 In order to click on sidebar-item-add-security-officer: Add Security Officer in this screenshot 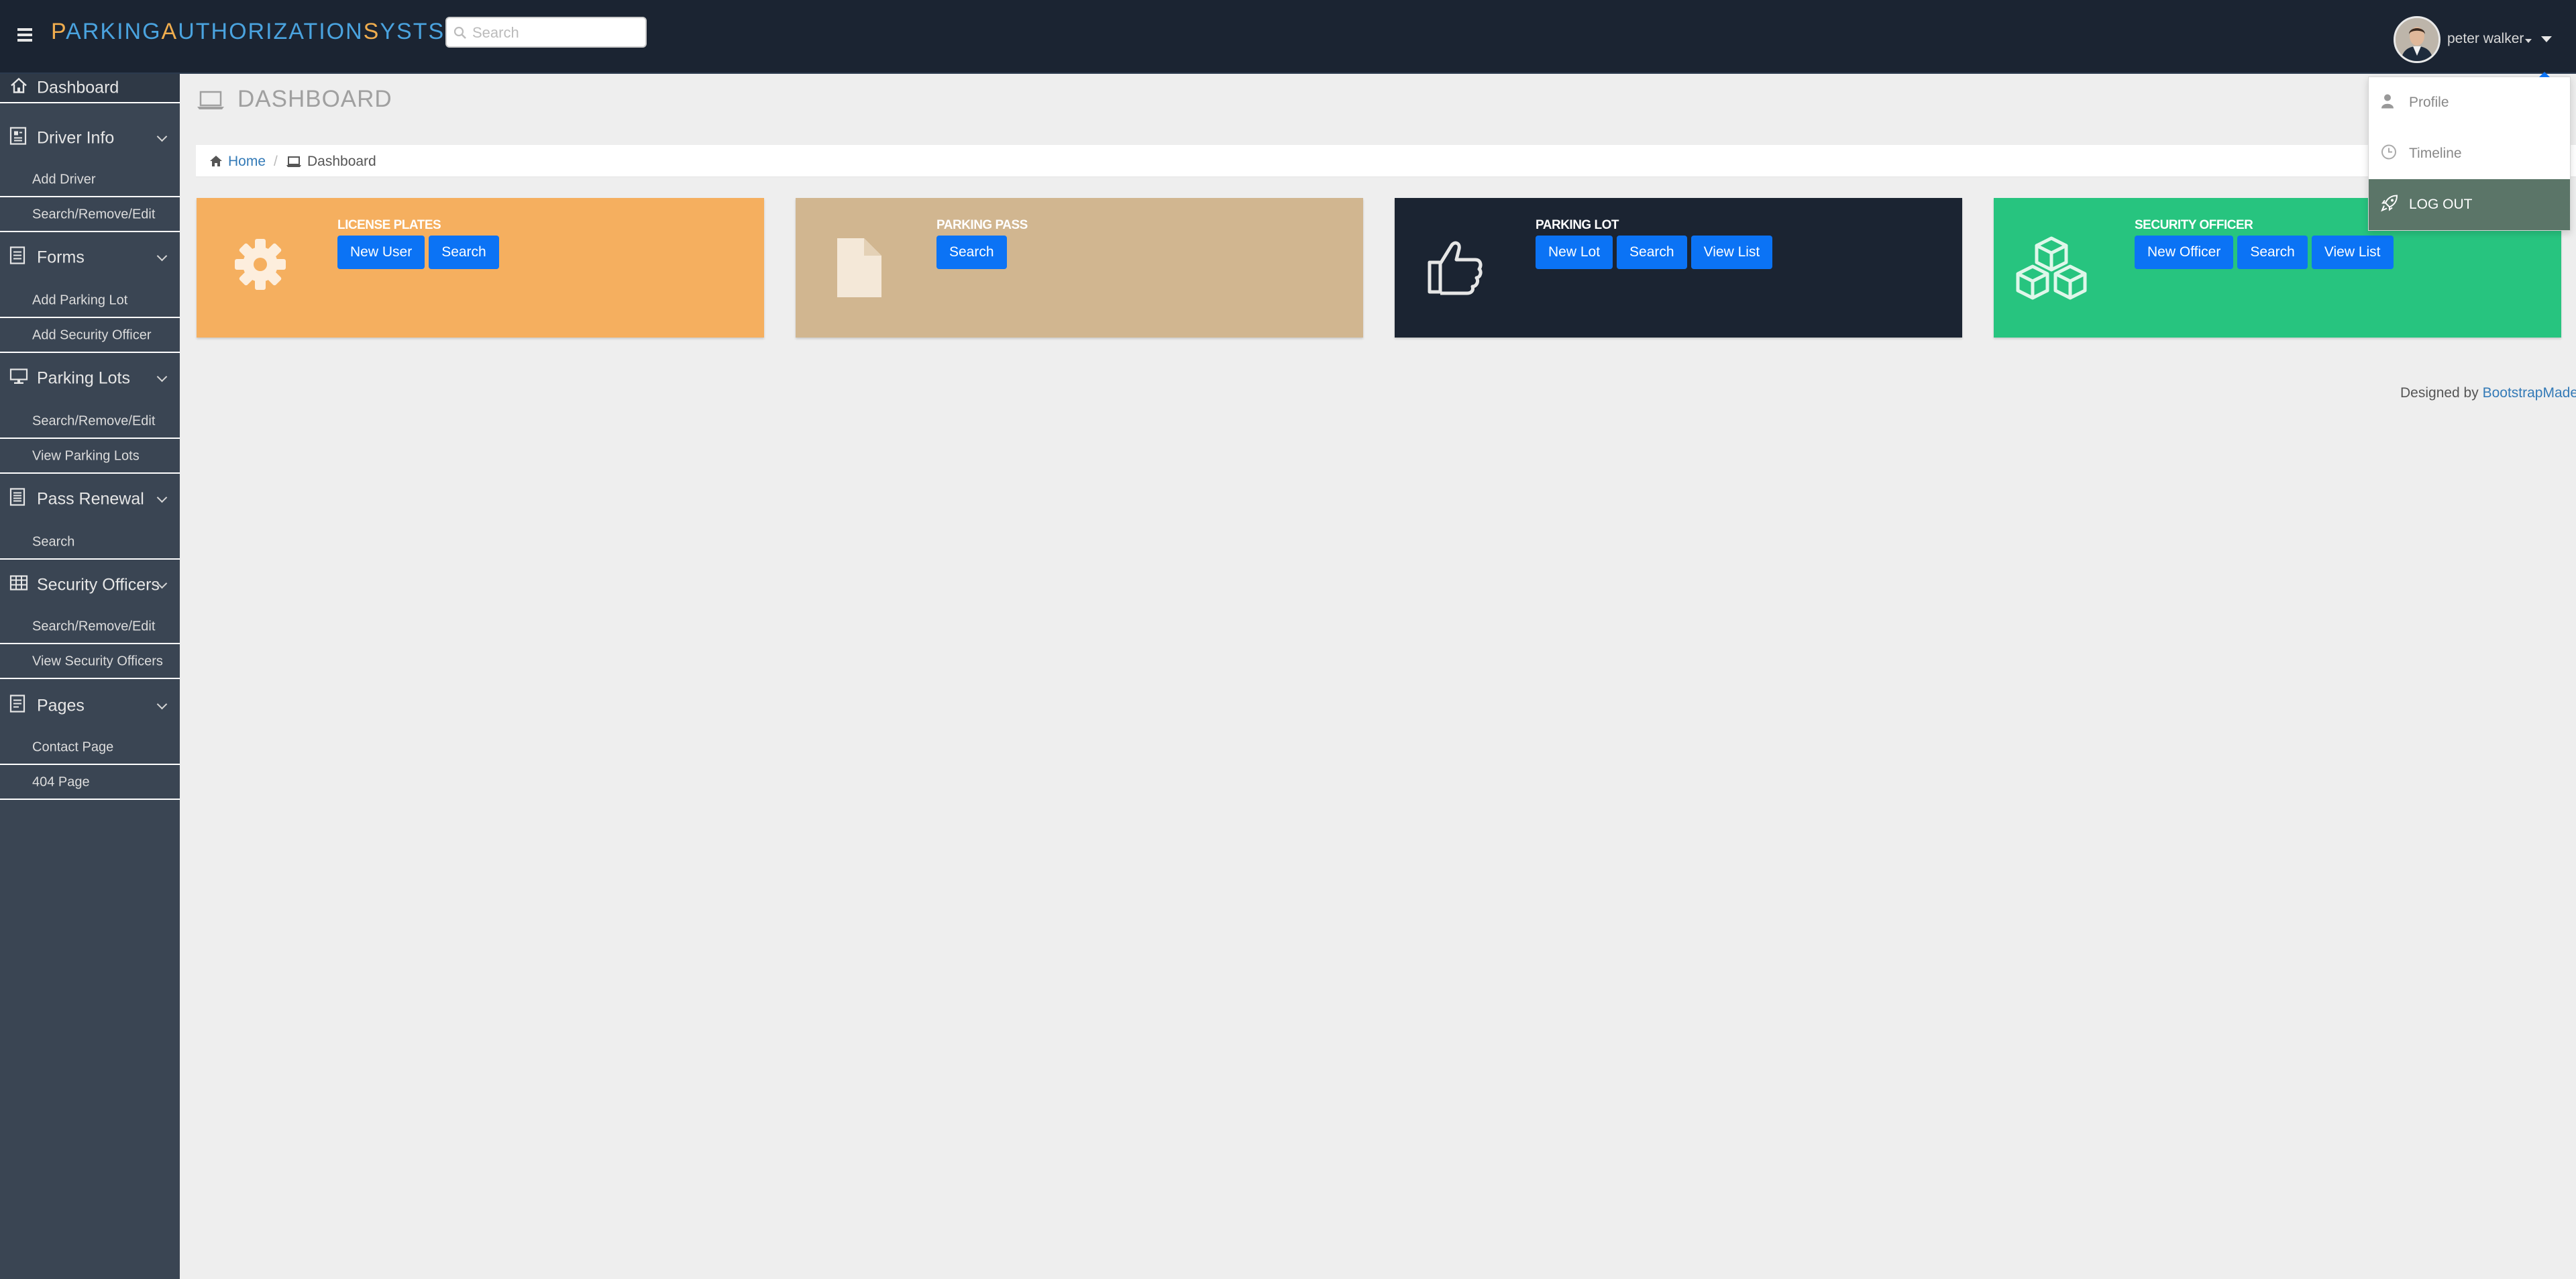, I will do `click(90, 336)`.